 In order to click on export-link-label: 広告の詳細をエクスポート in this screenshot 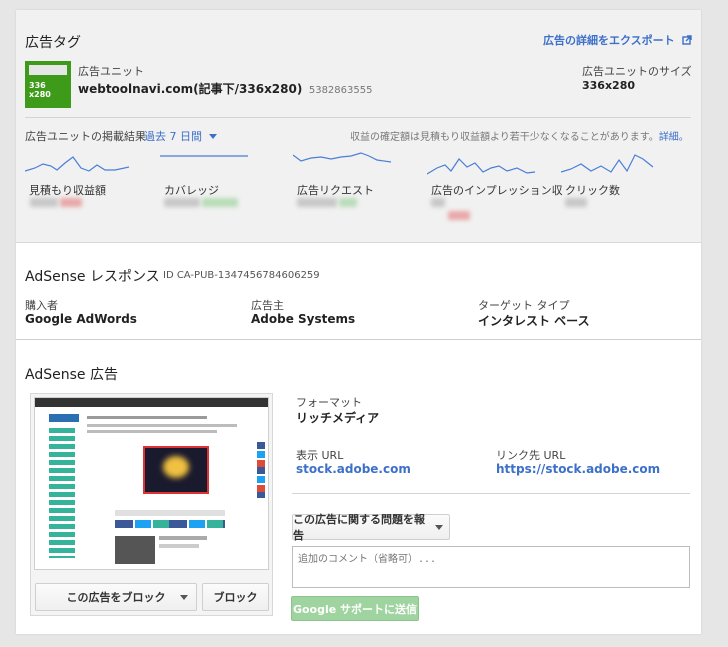, I will do `click(609, 40)`.